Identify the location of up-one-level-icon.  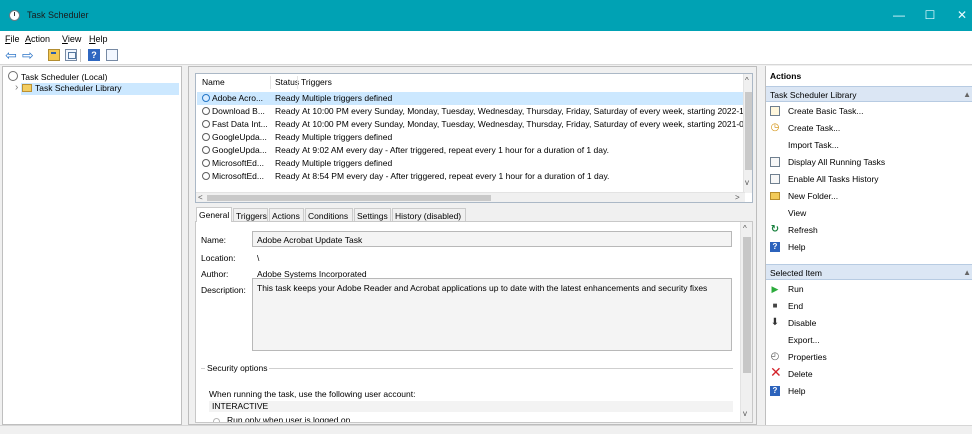
(54, 55).